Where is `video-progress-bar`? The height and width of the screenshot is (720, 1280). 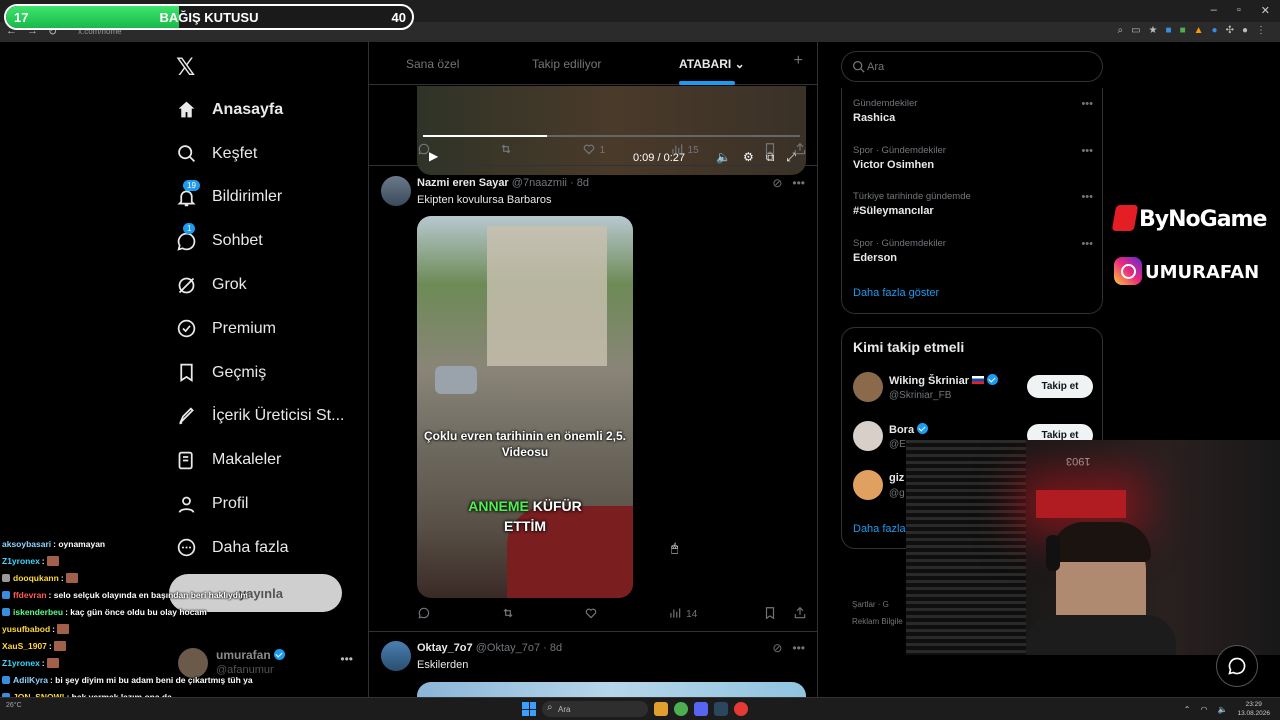
video-progress-bar is located at coordinates (611, 136).